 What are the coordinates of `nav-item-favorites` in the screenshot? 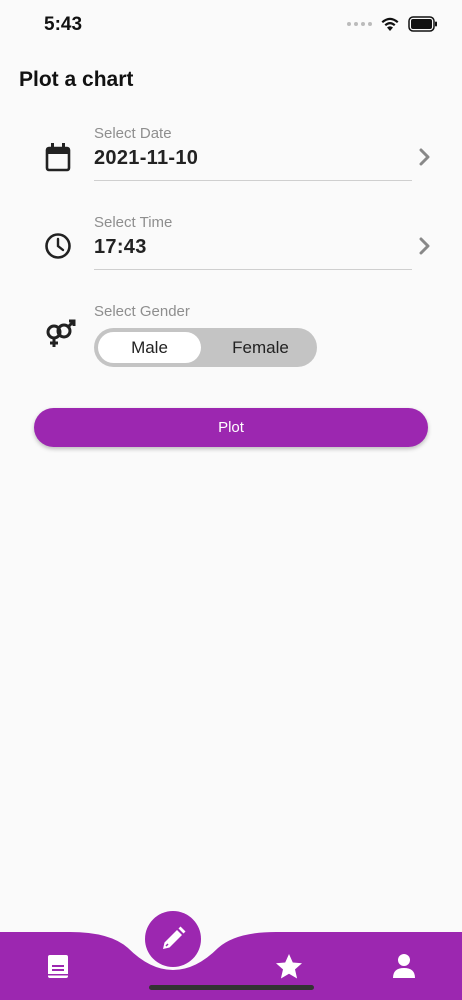 It's located at (289, 967).